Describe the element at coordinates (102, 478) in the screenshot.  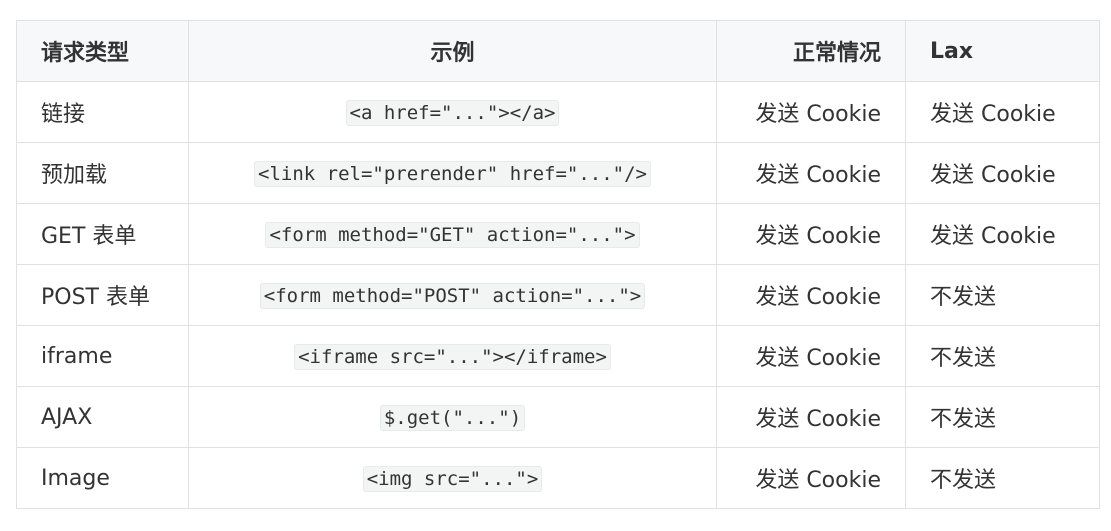
I see `cell-request-type: Image` at that location.